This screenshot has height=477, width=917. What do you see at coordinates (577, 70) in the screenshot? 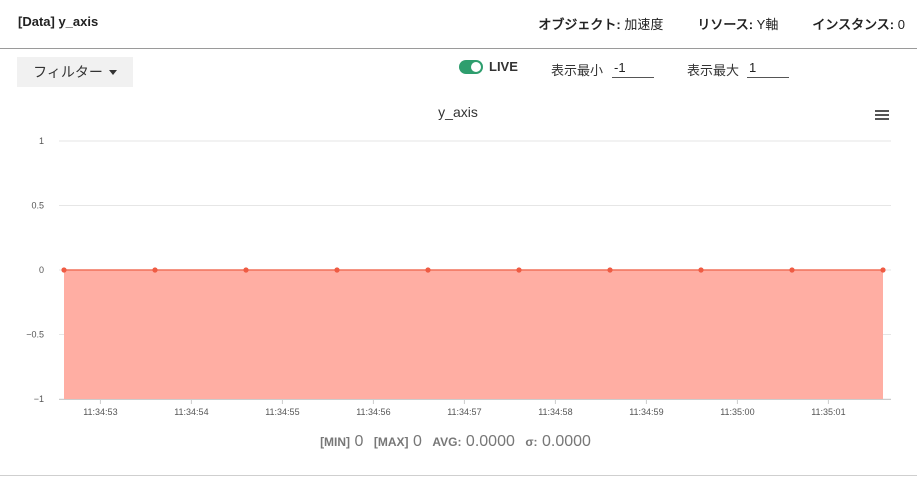
I see `display-min-label: 表示最小` at bounding box center [577, 70].